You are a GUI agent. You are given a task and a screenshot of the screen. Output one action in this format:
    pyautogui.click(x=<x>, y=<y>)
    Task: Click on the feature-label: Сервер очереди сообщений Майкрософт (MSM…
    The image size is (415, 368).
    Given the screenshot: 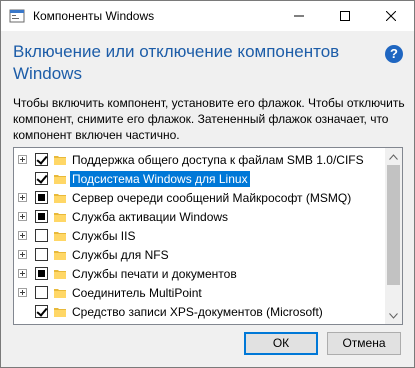 What is the action you would take?
    pyautogui.click(x=212, y=198)
    